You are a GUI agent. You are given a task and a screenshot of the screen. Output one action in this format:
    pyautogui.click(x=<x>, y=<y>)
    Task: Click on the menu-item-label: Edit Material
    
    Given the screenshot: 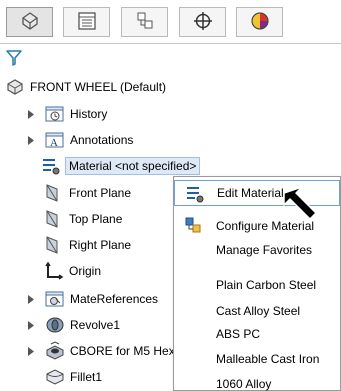 What is the action you would take?
    pyautogui.click(x=250, y=193)
    